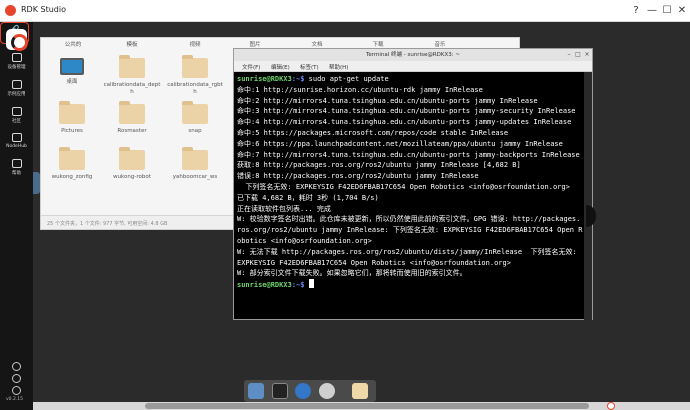 Image resolution: width=690 pixels, height=410 pixels. Describe the element at coordinates (16, 121) in the screenshot. I see `sidebar-item-label: 社区` at that location.